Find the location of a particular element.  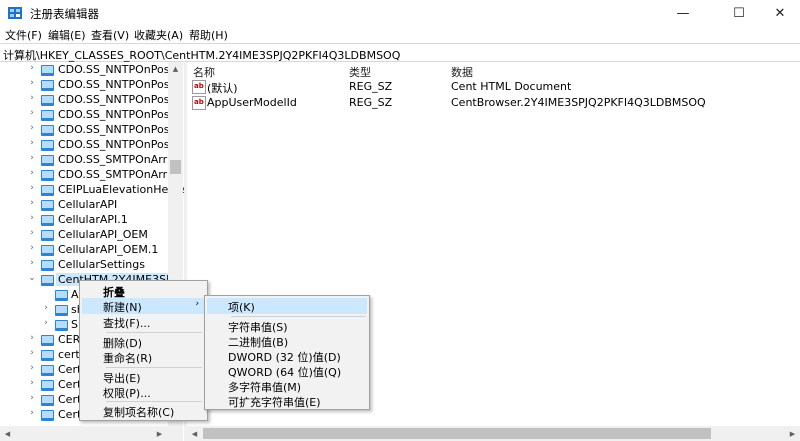

menu-file: 文件(F) is located at coordinates (23, 35).